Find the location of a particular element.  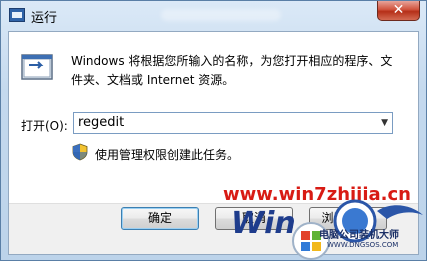

window-title: 运行 is located at coordinates (44, 18).